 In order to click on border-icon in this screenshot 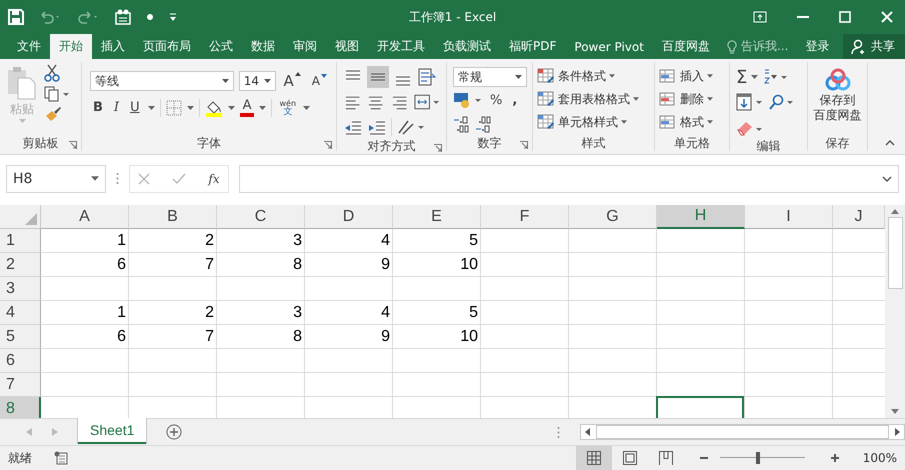, I will do `click(174, 108)`.